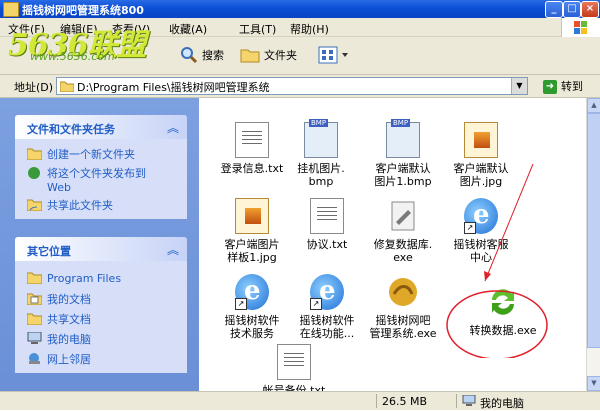 The width and height of the screenshot is (600, 411). What do you see at coordinates (173, 87) in the screenshot?
I see `address-value: D:\Program Files\摇钱树网吧管理系统` at bounding box center [173, 87].